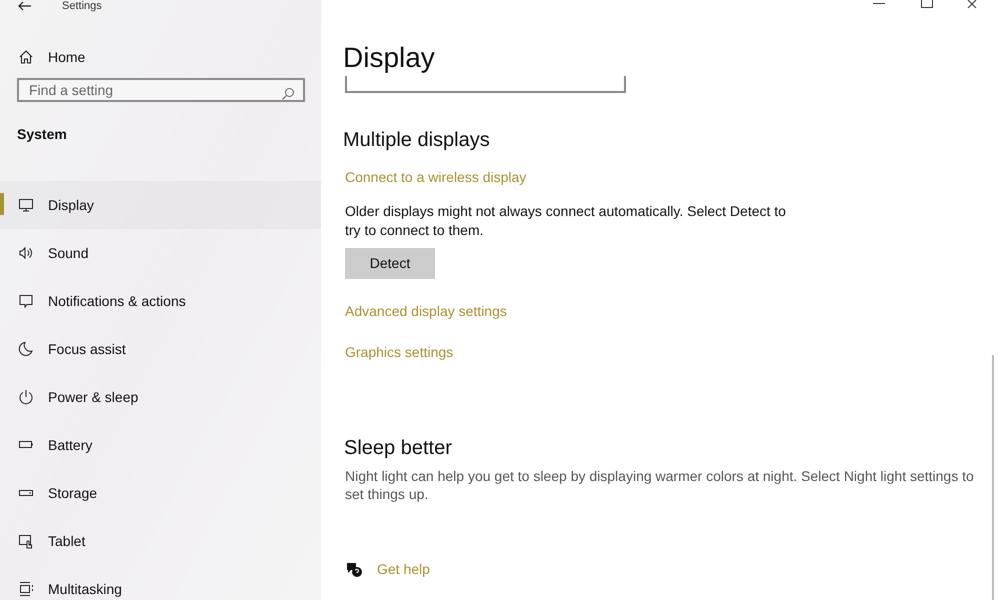  What do you see at coordinates (160, 349) in the screenshot?
I see `sidebar-item: Focus assist` at bounding box center [160, 349].